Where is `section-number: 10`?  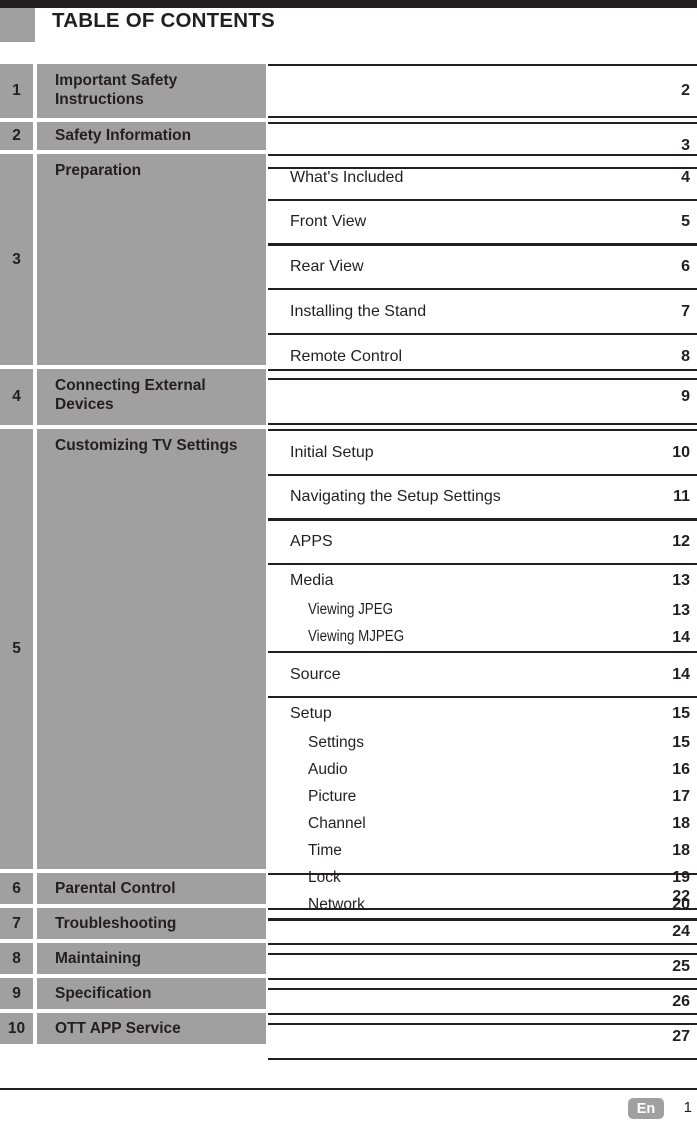 section-number: 10 is located at coordinates (16, 1028).